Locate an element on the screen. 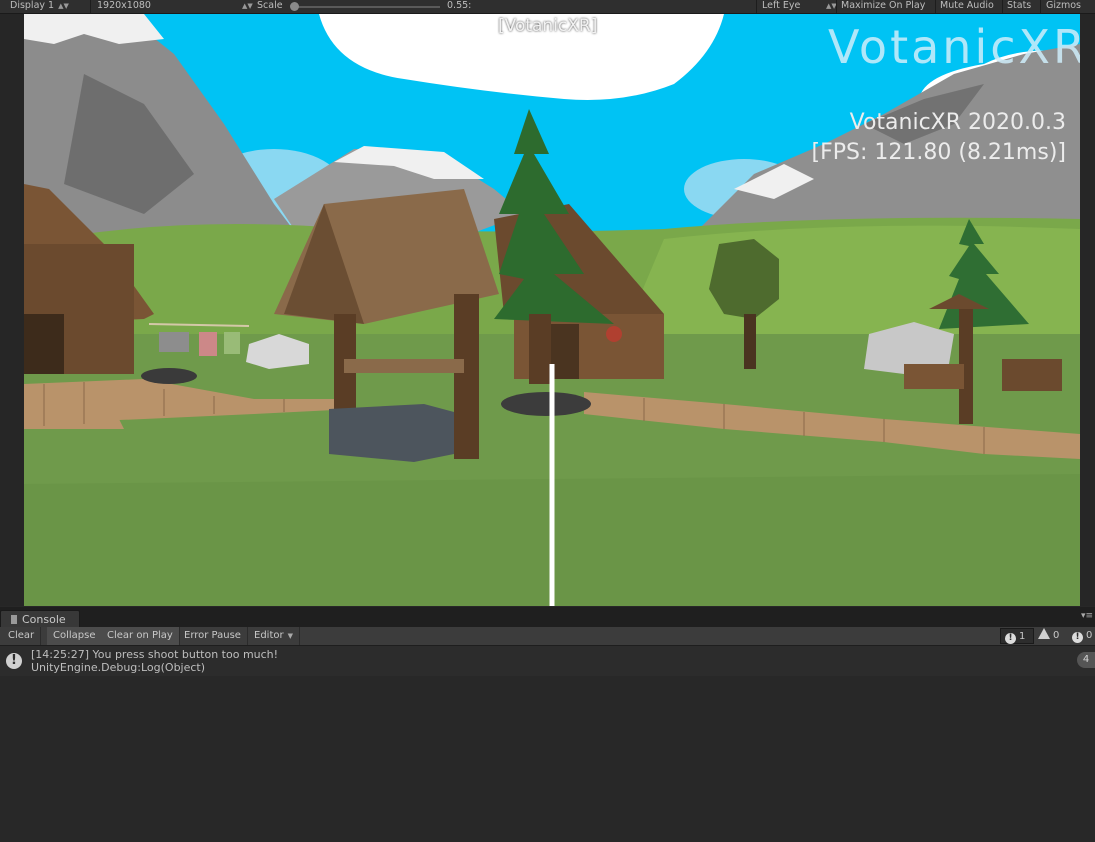 The width and height of the screenshot is (1095, 842). error-icon: ! is located at coordinates (1077, 637).